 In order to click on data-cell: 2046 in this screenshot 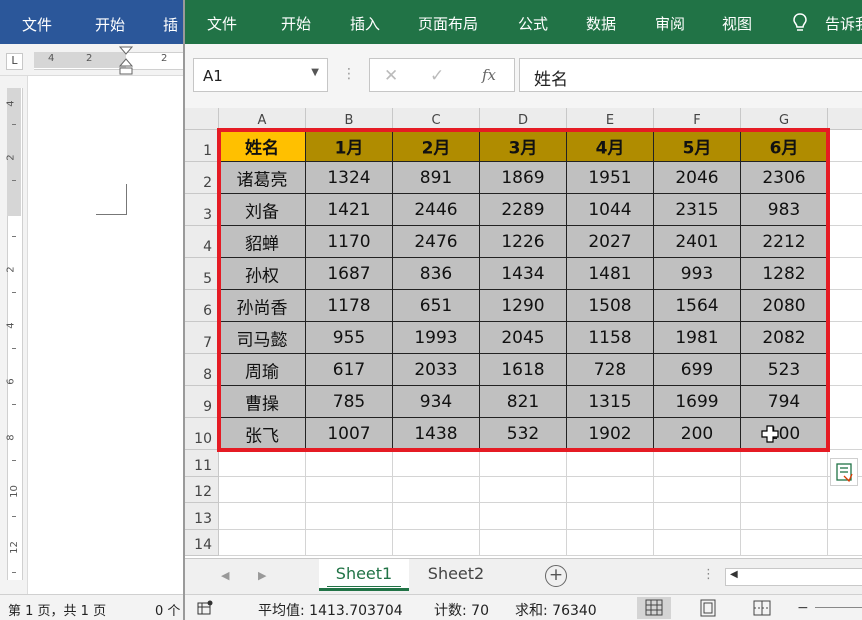, I will do `click(697, 178)`.